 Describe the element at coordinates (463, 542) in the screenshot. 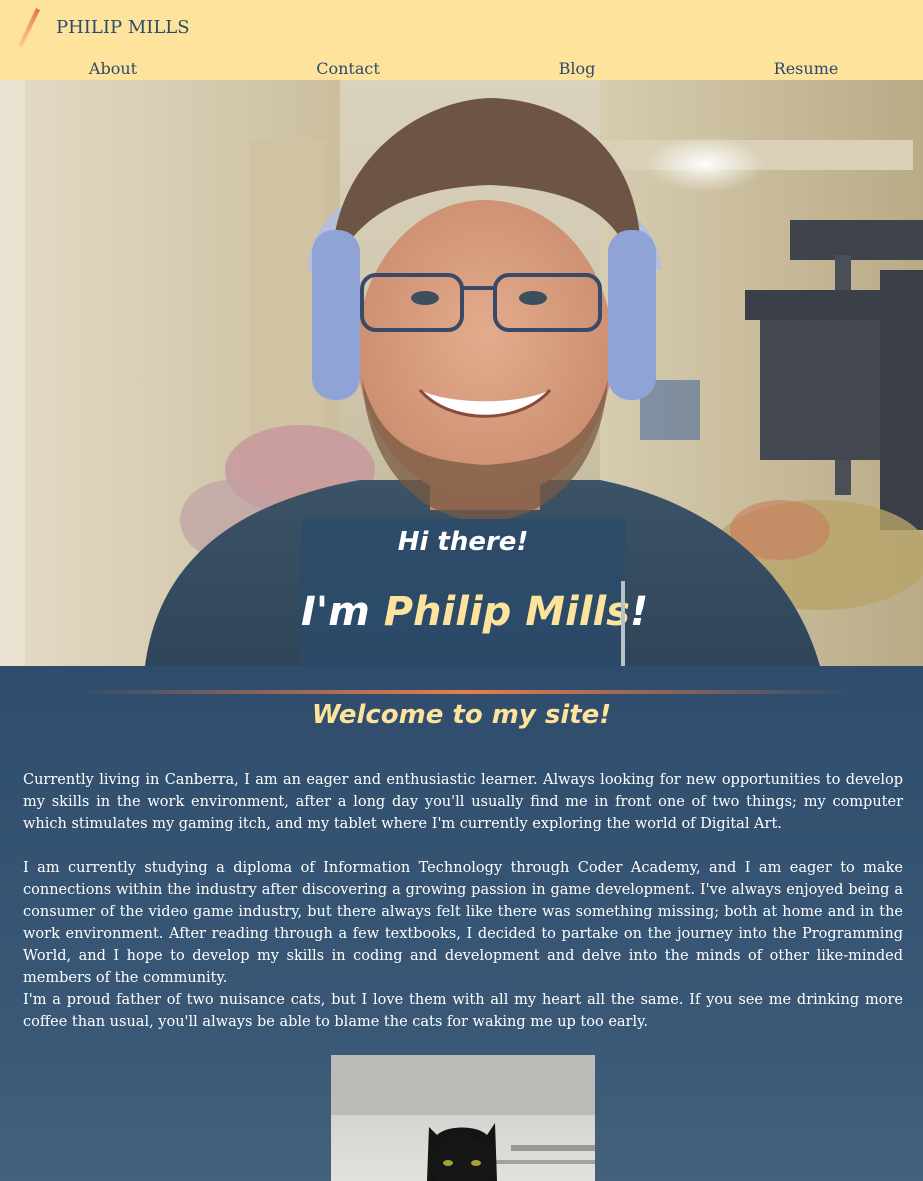

I see `hero-greeting: Hi there!` at that location.